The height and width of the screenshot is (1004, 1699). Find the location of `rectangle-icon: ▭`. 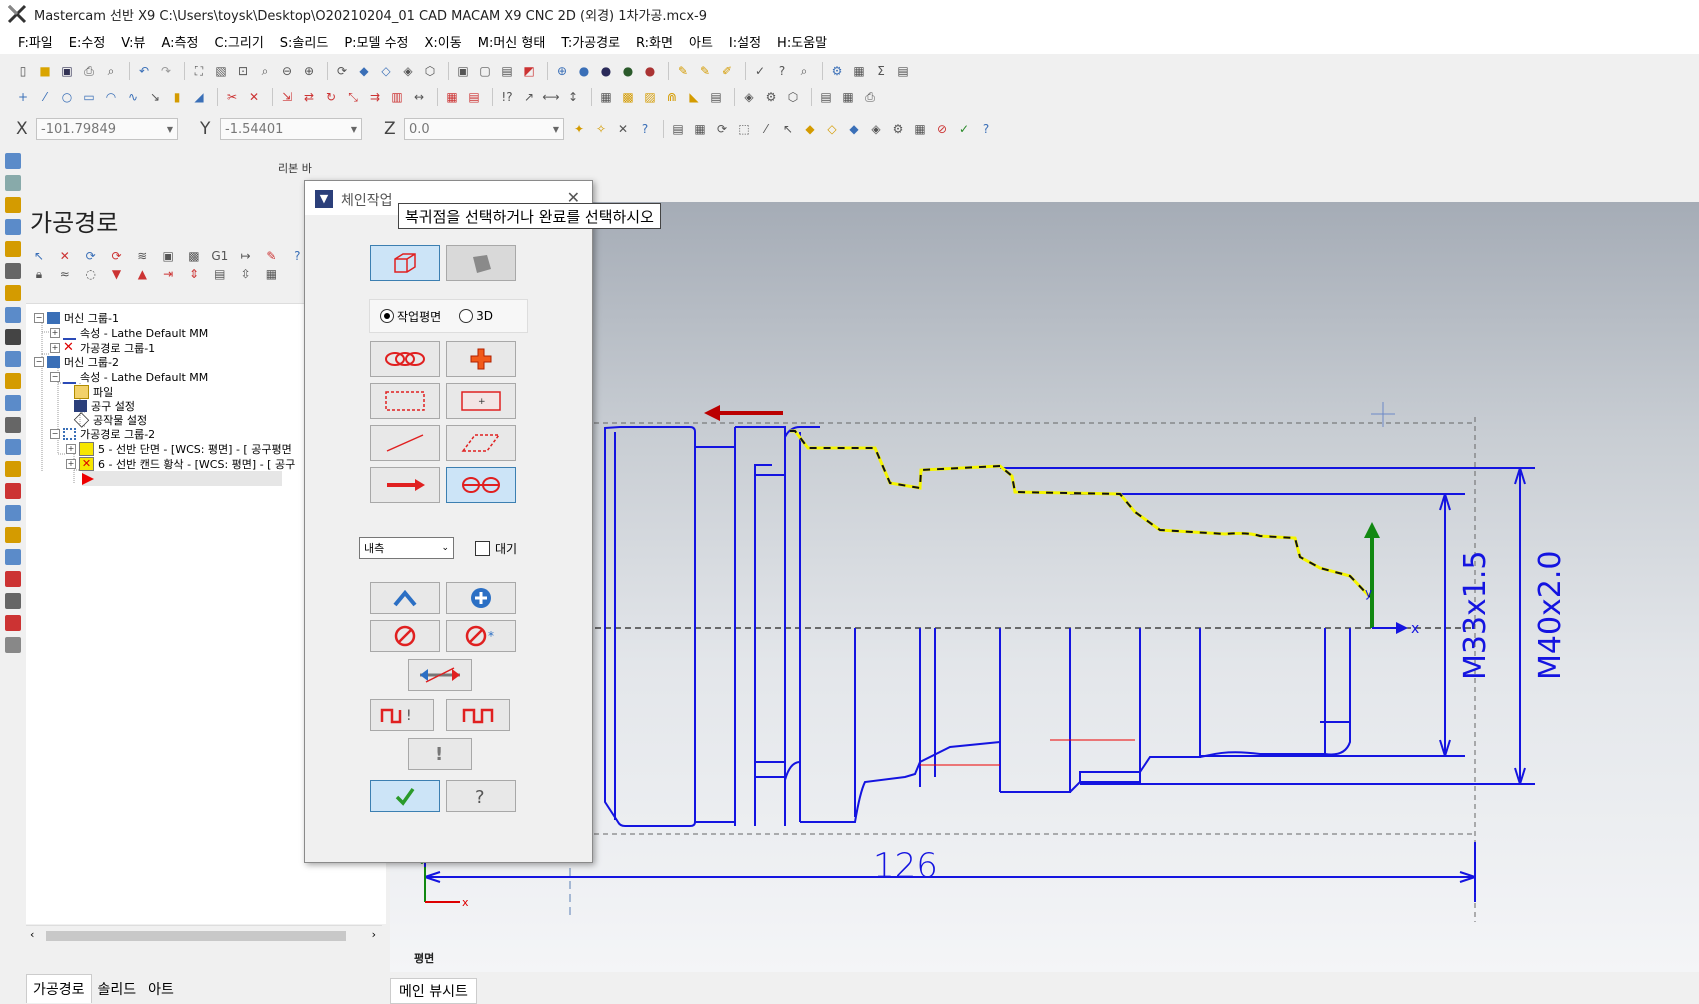

rectangle-icon: ▭ is located at coordinates (89, 97).